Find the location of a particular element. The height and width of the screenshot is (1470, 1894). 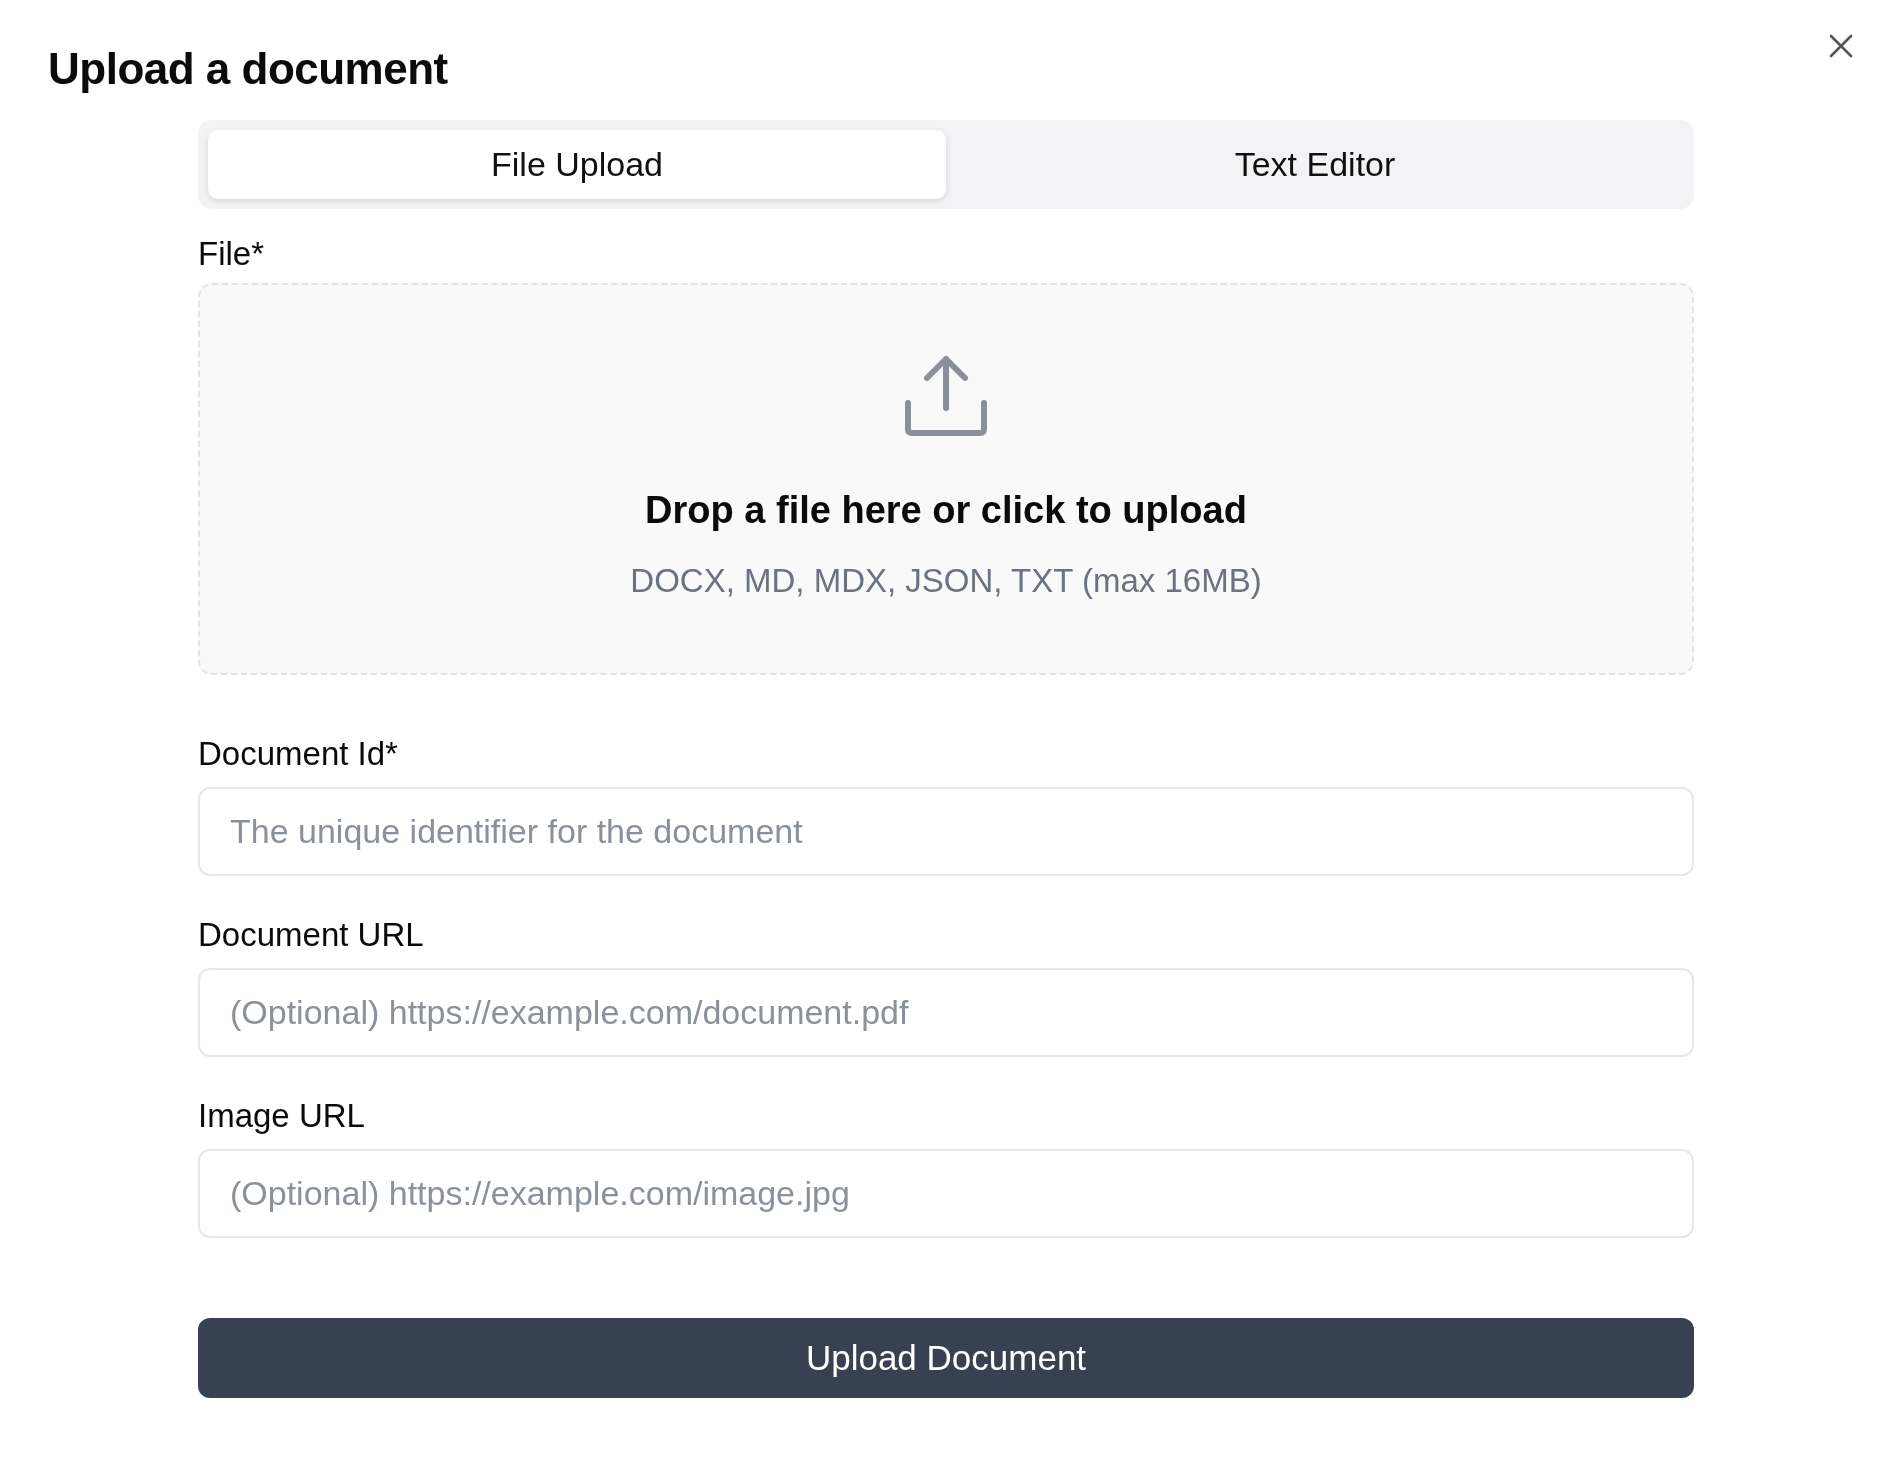

input-field: The unique identifier for the document is located at coordinates (946, 831).